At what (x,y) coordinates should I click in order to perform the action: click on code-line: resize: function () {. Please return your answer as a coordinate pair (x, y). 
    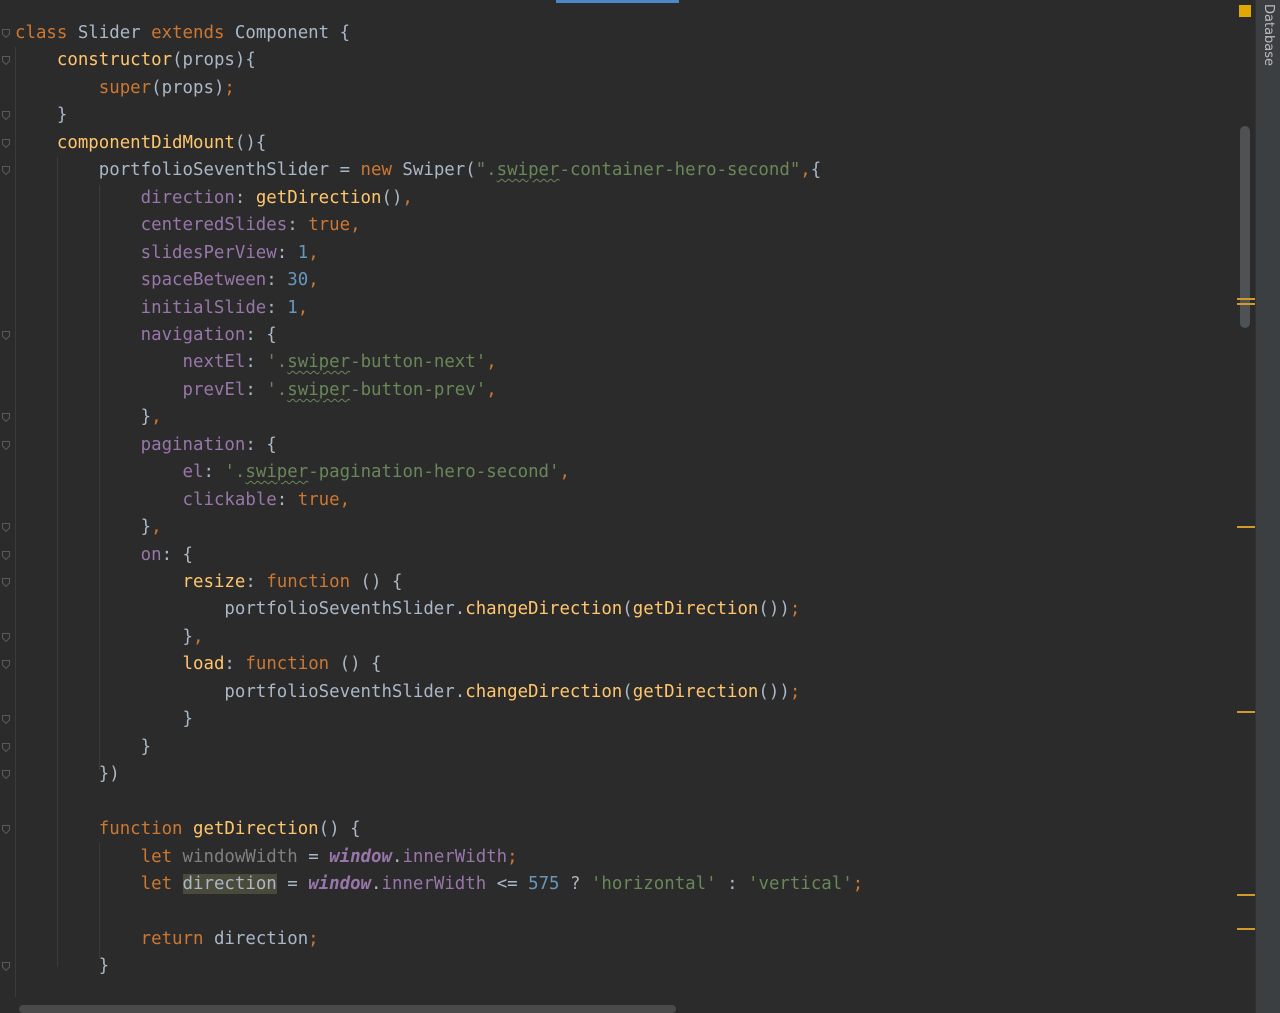
    Looking at the image, I should click on (209, 582).